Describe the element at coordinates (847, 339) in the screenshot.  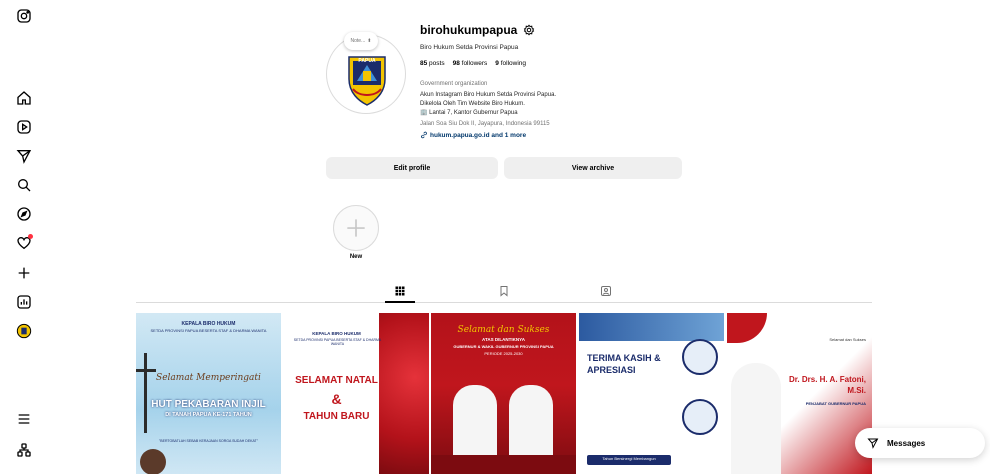
I see `post-line: Selamat dan Sukses` at that location.